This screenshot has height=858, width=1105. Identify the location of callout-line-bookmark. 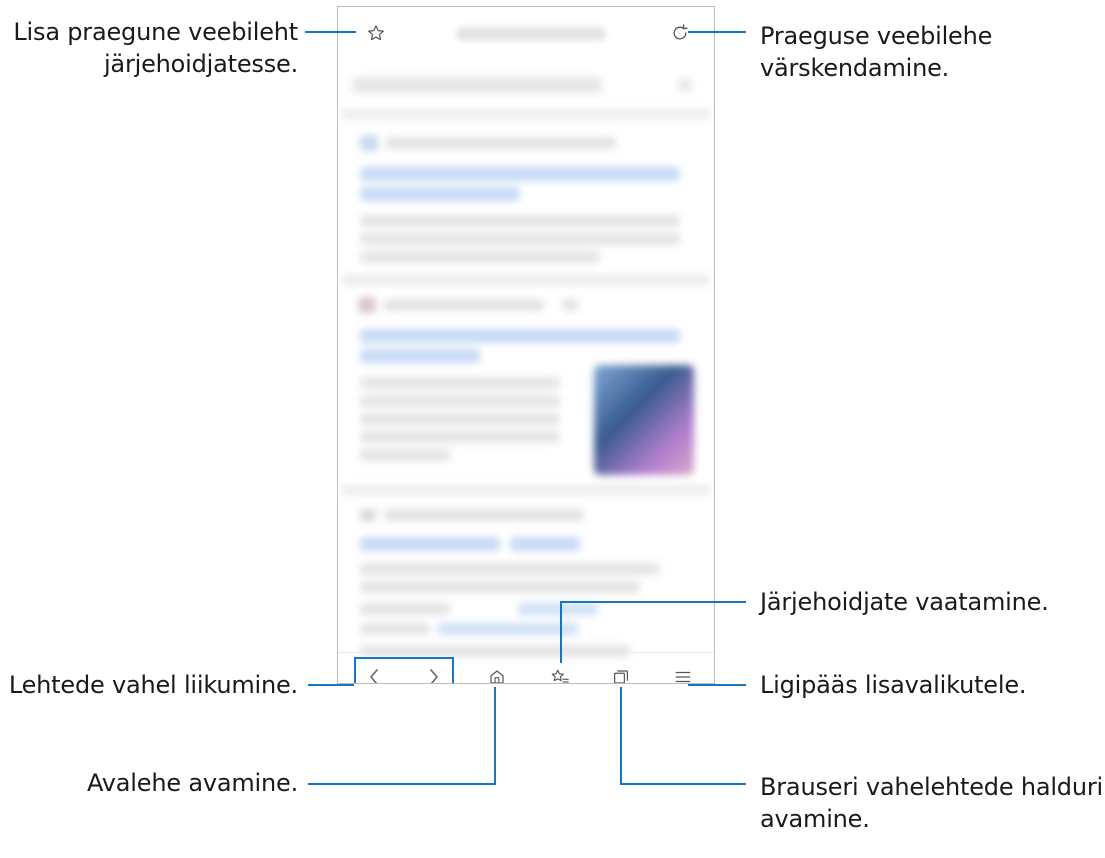
(330, 32).